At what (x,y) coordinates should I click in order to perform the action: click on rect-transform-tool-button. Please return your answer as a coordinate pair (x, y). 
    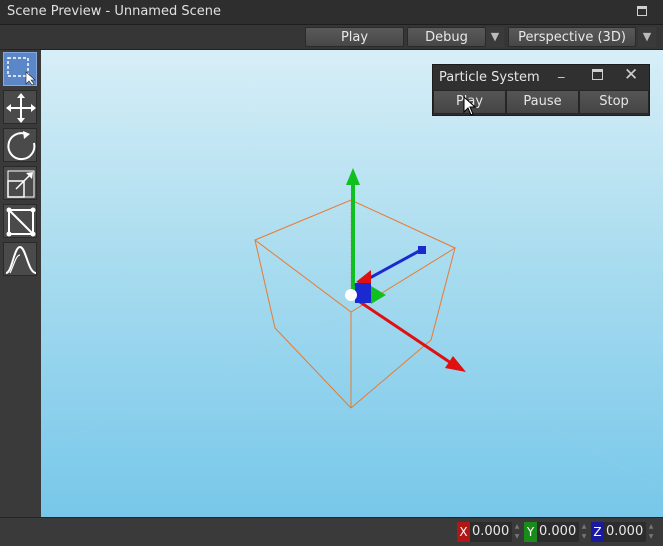
    Looking at the image, I should click on (20, 221).